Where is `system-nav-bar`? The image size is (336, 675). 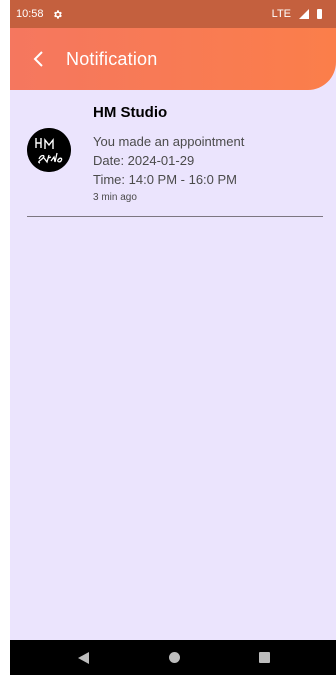
system-nav-bar is located at coordinates (173, 657).